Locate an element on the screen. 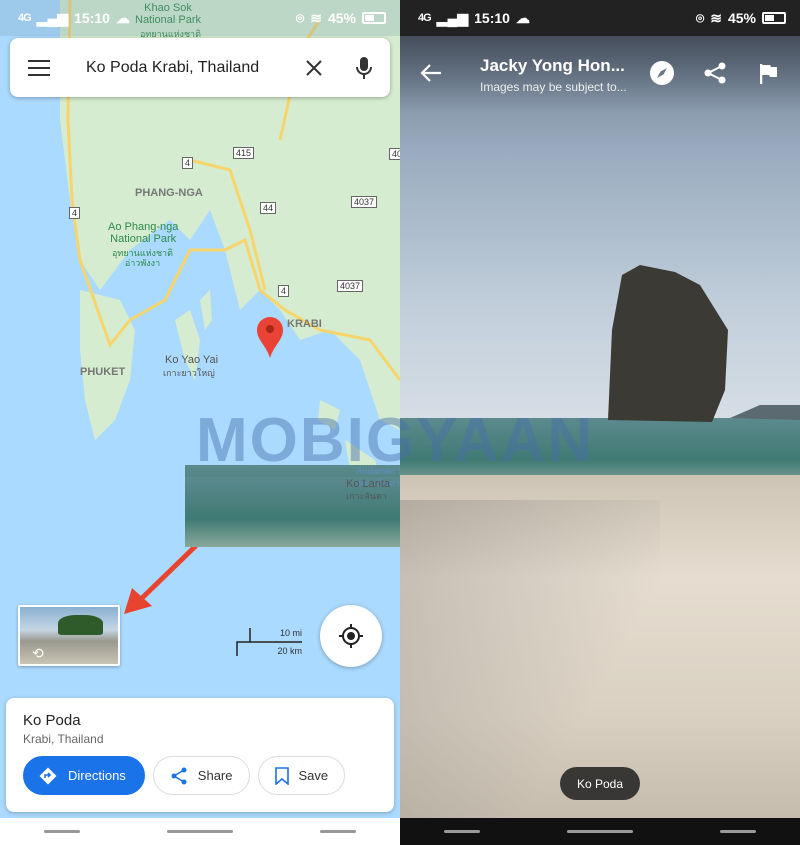 The image size is (800, 845). map-label: เกาะยาวใหญ่ is located at coordinates (189, 373).